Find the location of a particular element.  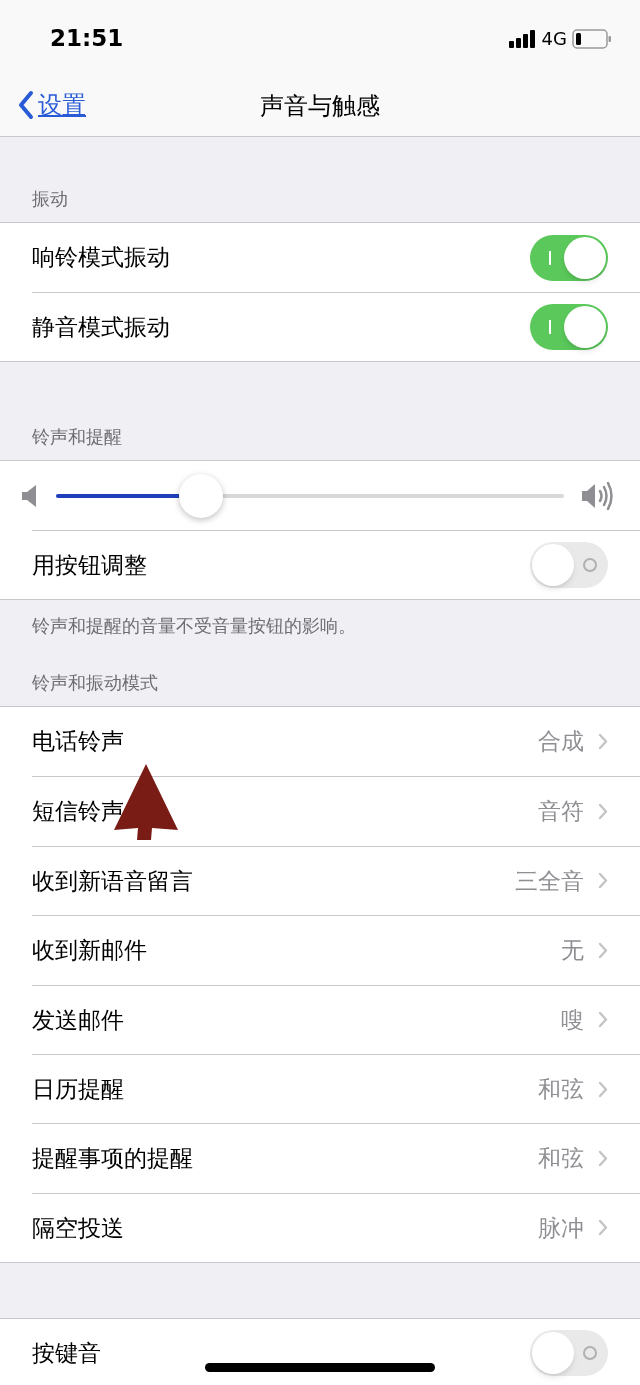

settings-row: 隔空投送 脉冲 is located at coordinates (336, 1227).